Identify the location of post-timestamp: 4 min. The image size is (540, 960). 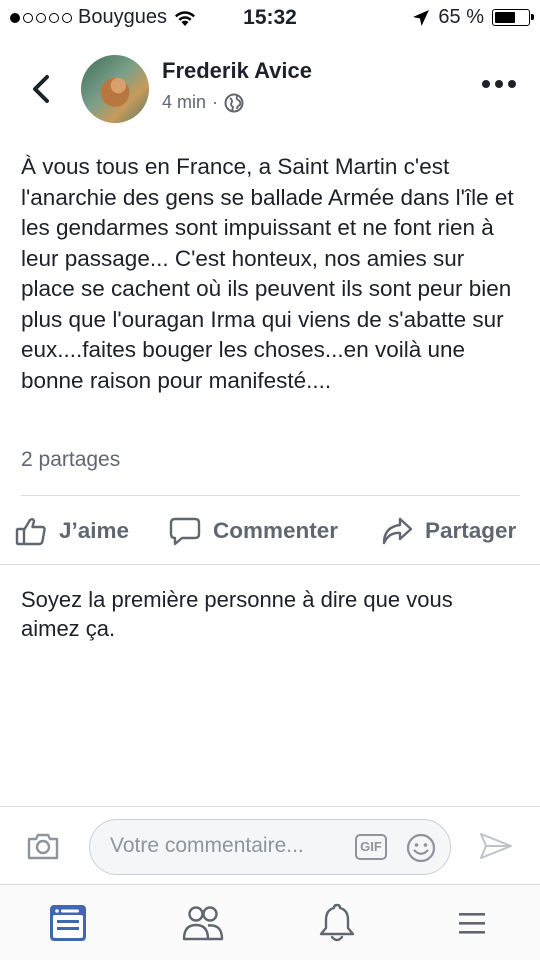
(184, 102).